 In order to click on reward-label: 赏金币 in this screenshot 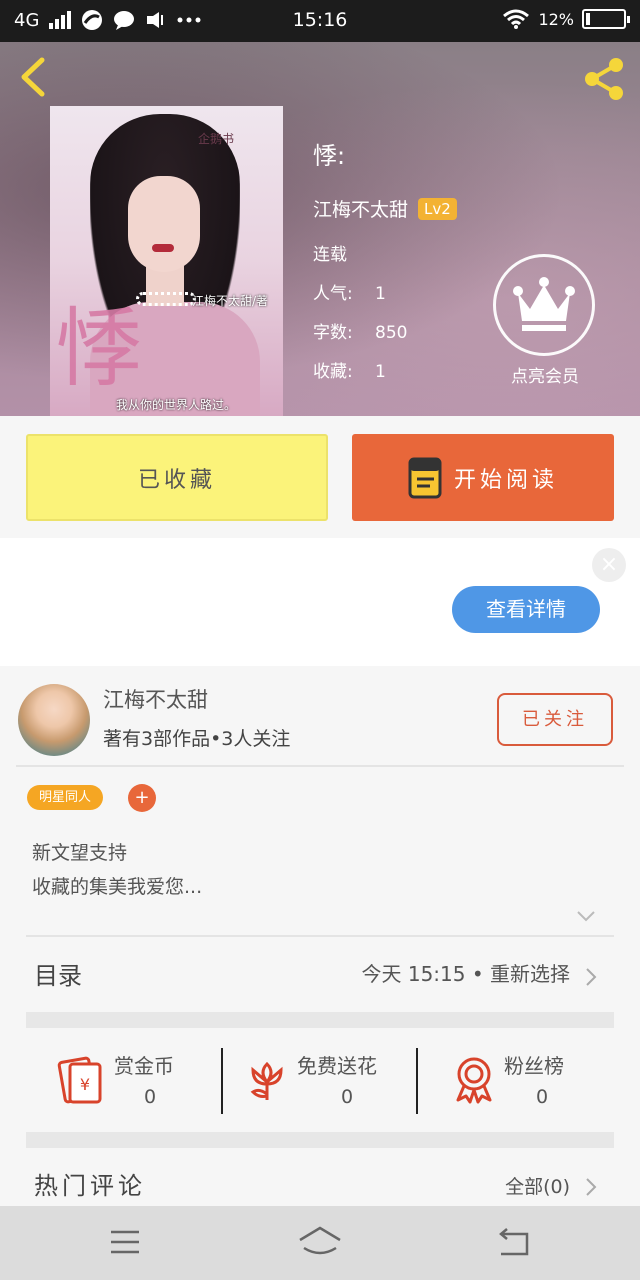, I will do `click(144, 1066)`.